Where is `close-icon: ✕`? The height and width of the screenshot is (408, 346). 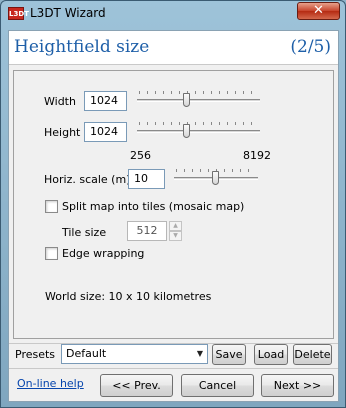 close-icon: ✕ is located at coordinates (318, 10).